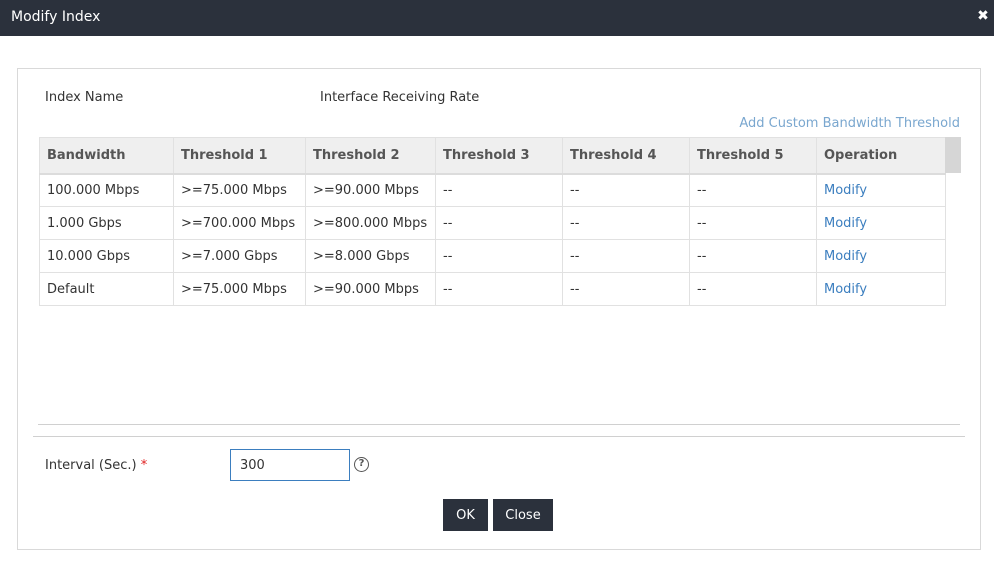 This screenshot has width=994, height=564. I want to click on cell-threshold-1: >=700.000 Mbps, so click(239, 223).